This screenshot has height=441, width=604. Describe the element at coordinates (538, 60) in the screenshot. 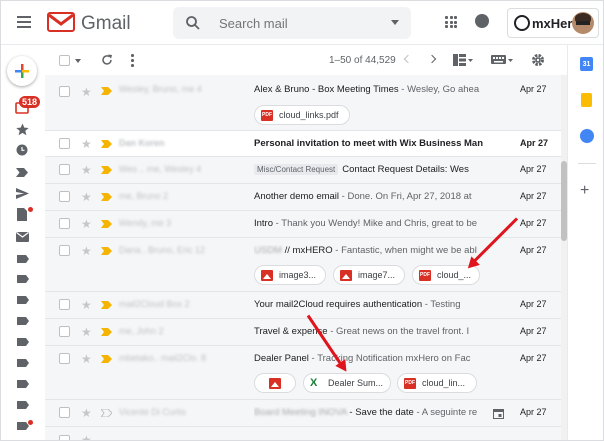

I see `gear-icon` at that location.